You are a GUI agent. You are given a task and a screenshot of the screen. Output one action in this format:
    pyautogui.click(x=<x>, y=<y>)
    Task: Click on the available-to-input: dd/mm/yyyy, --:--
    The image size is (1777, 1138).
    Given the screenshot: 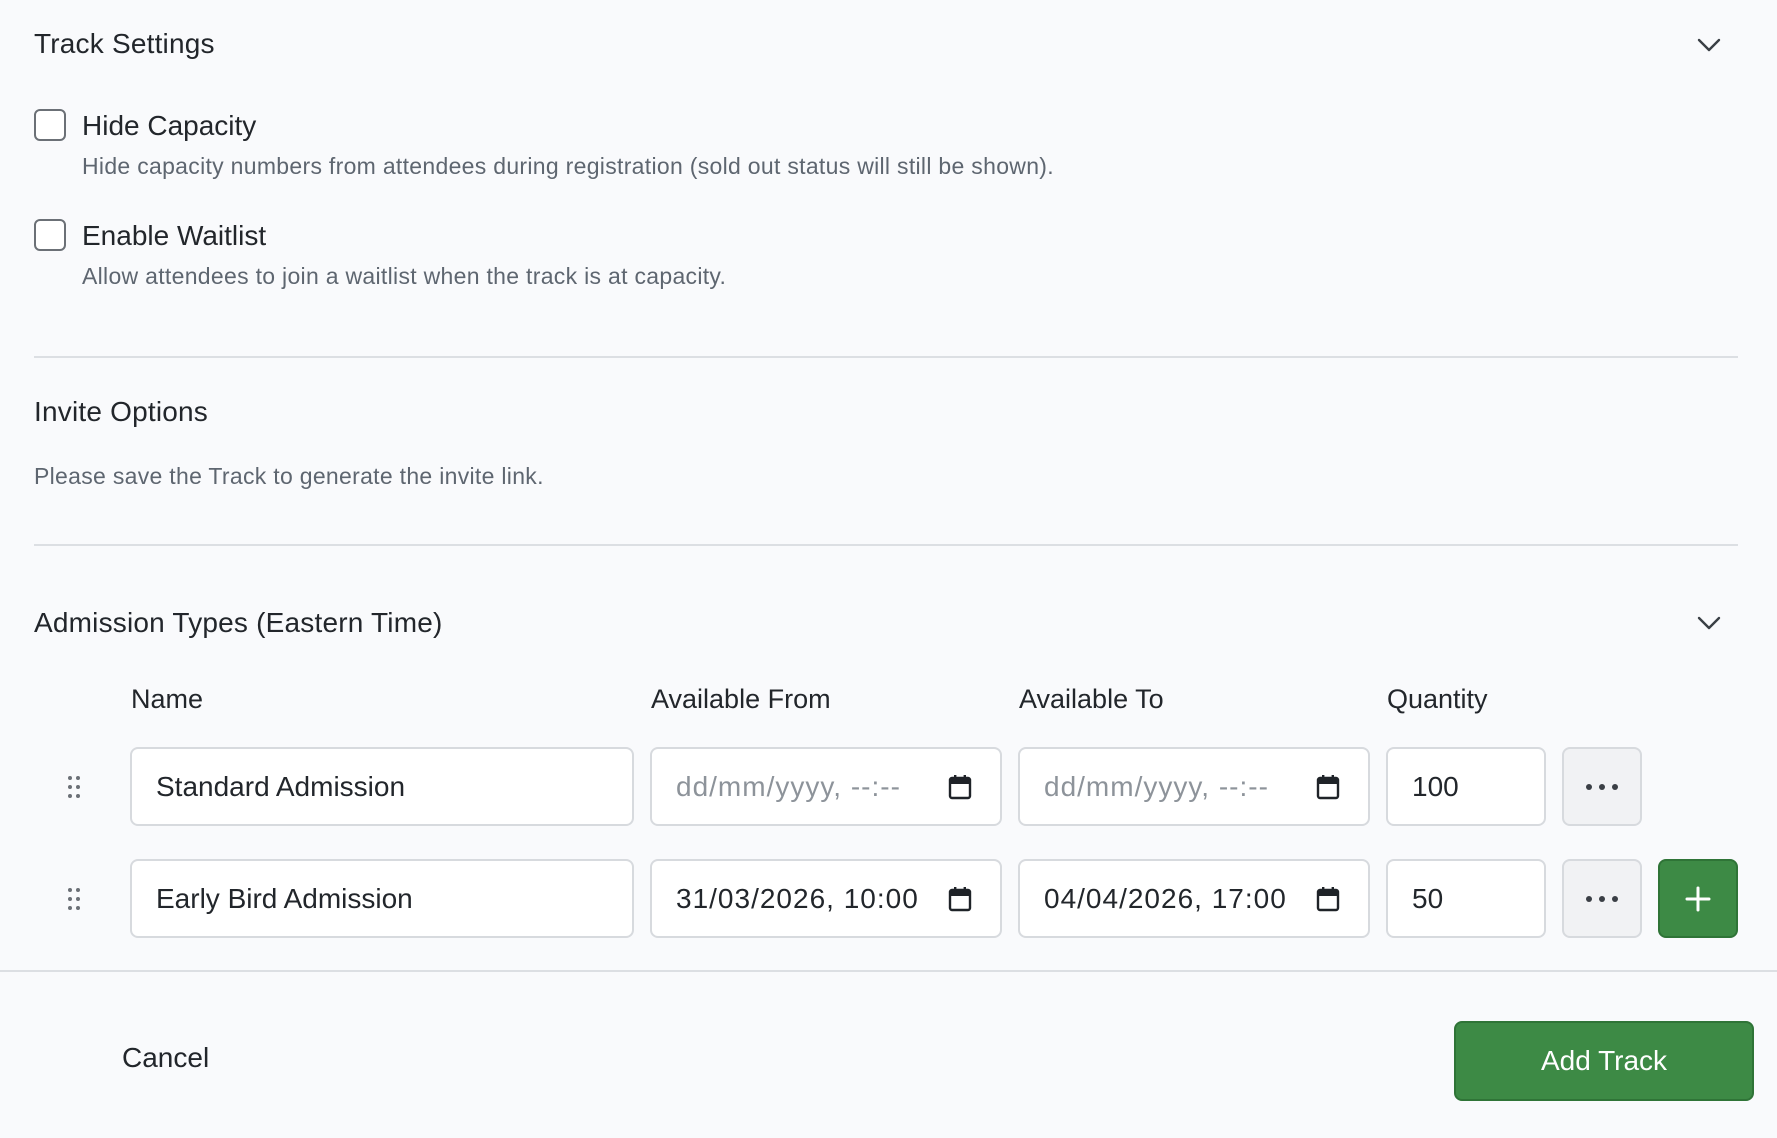 What is the action you would take?
    pyautogui.click(x=1194, y=786)
    